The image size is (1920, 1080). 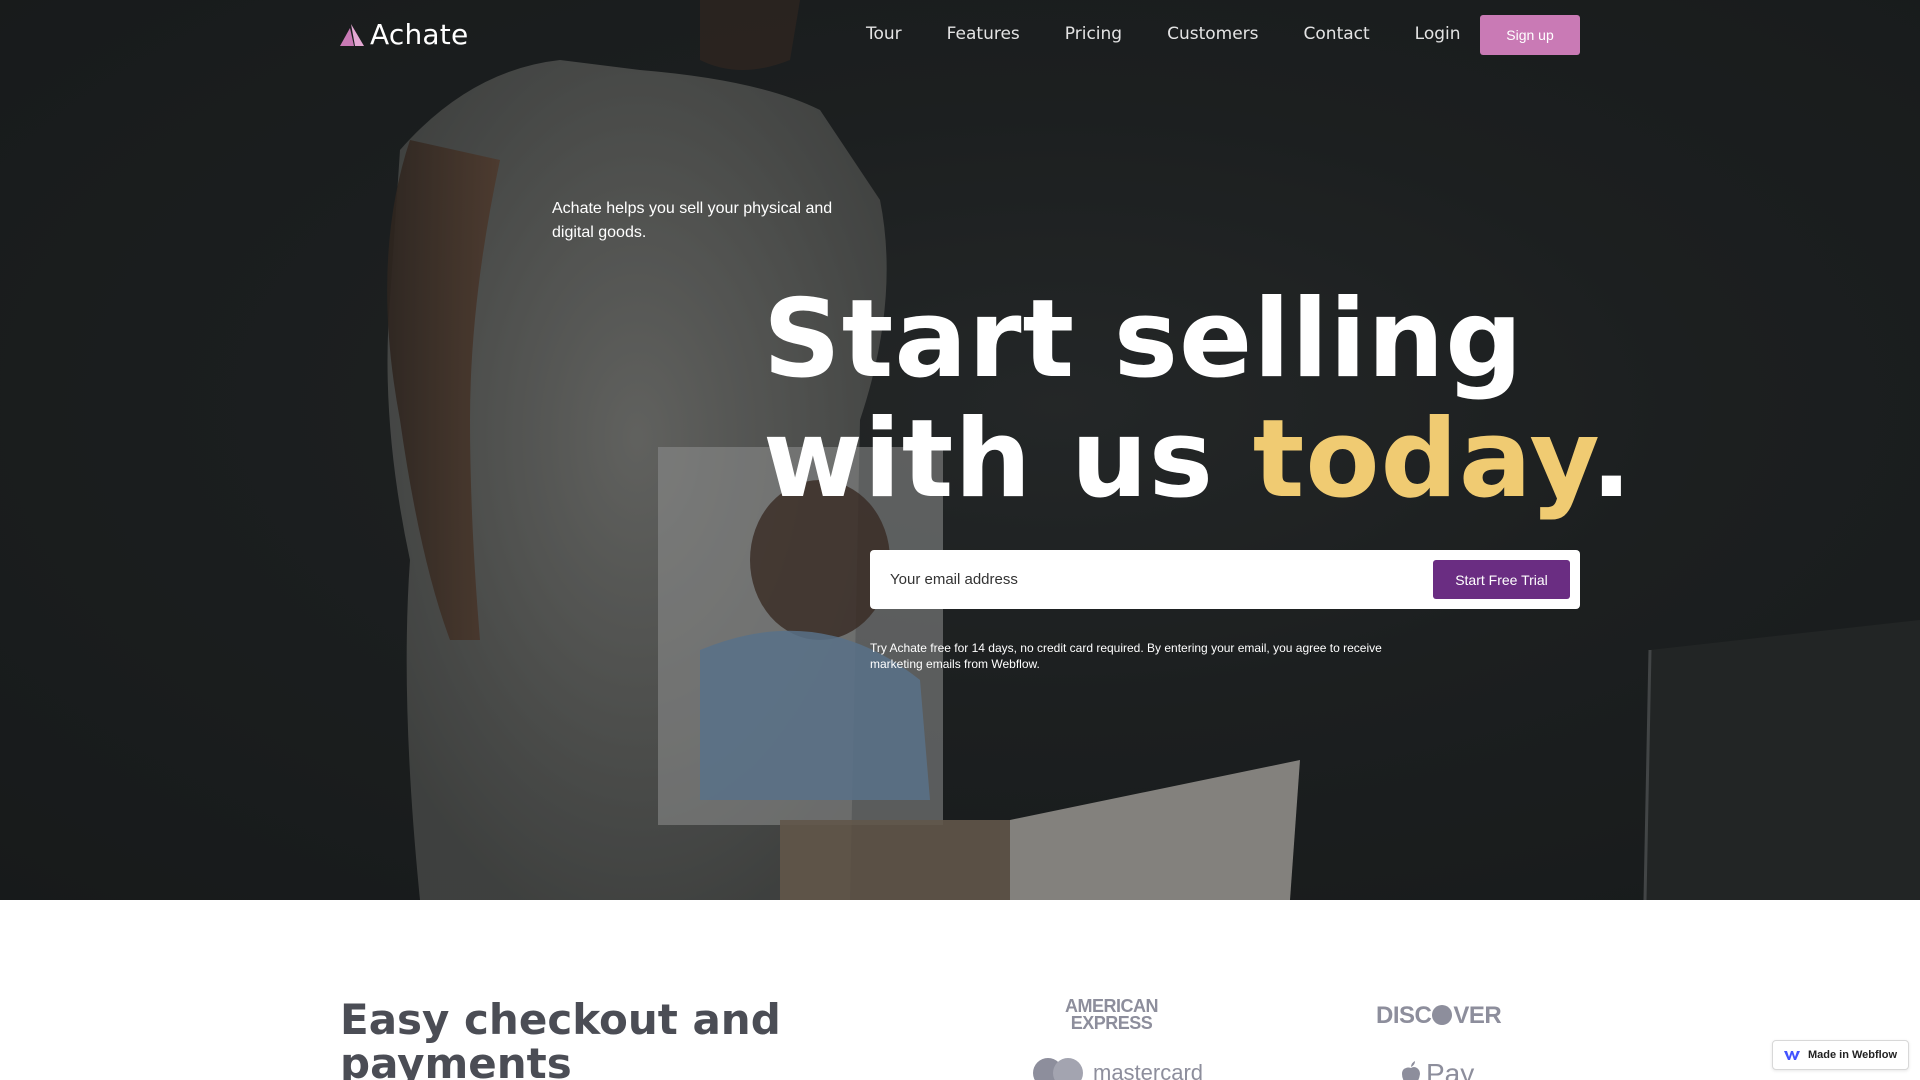 I want to click on hero-title: Start selling with us today., so click(x=1198, y=400).